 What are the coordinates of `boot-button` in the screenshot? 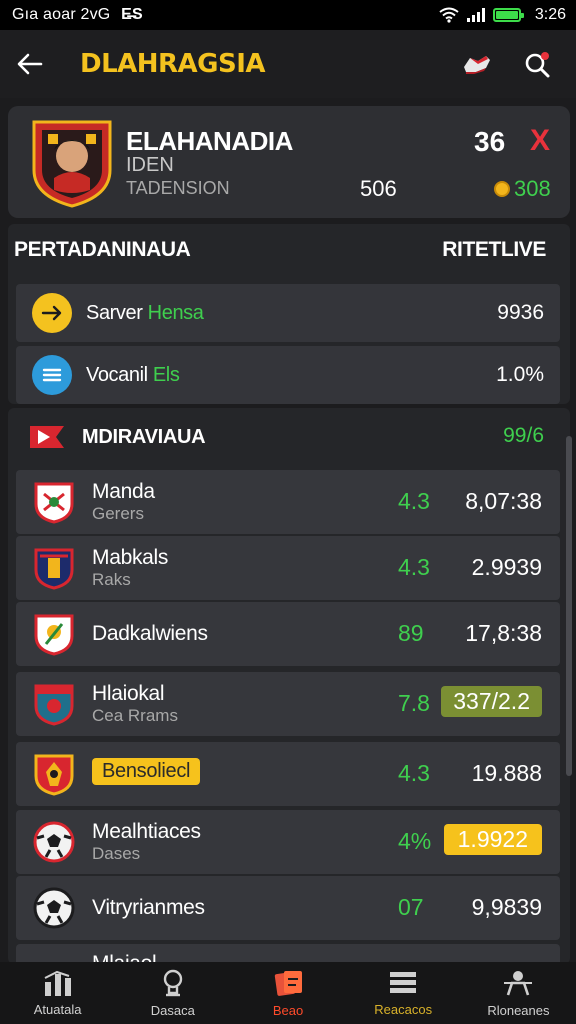 It's located at (476, 64).